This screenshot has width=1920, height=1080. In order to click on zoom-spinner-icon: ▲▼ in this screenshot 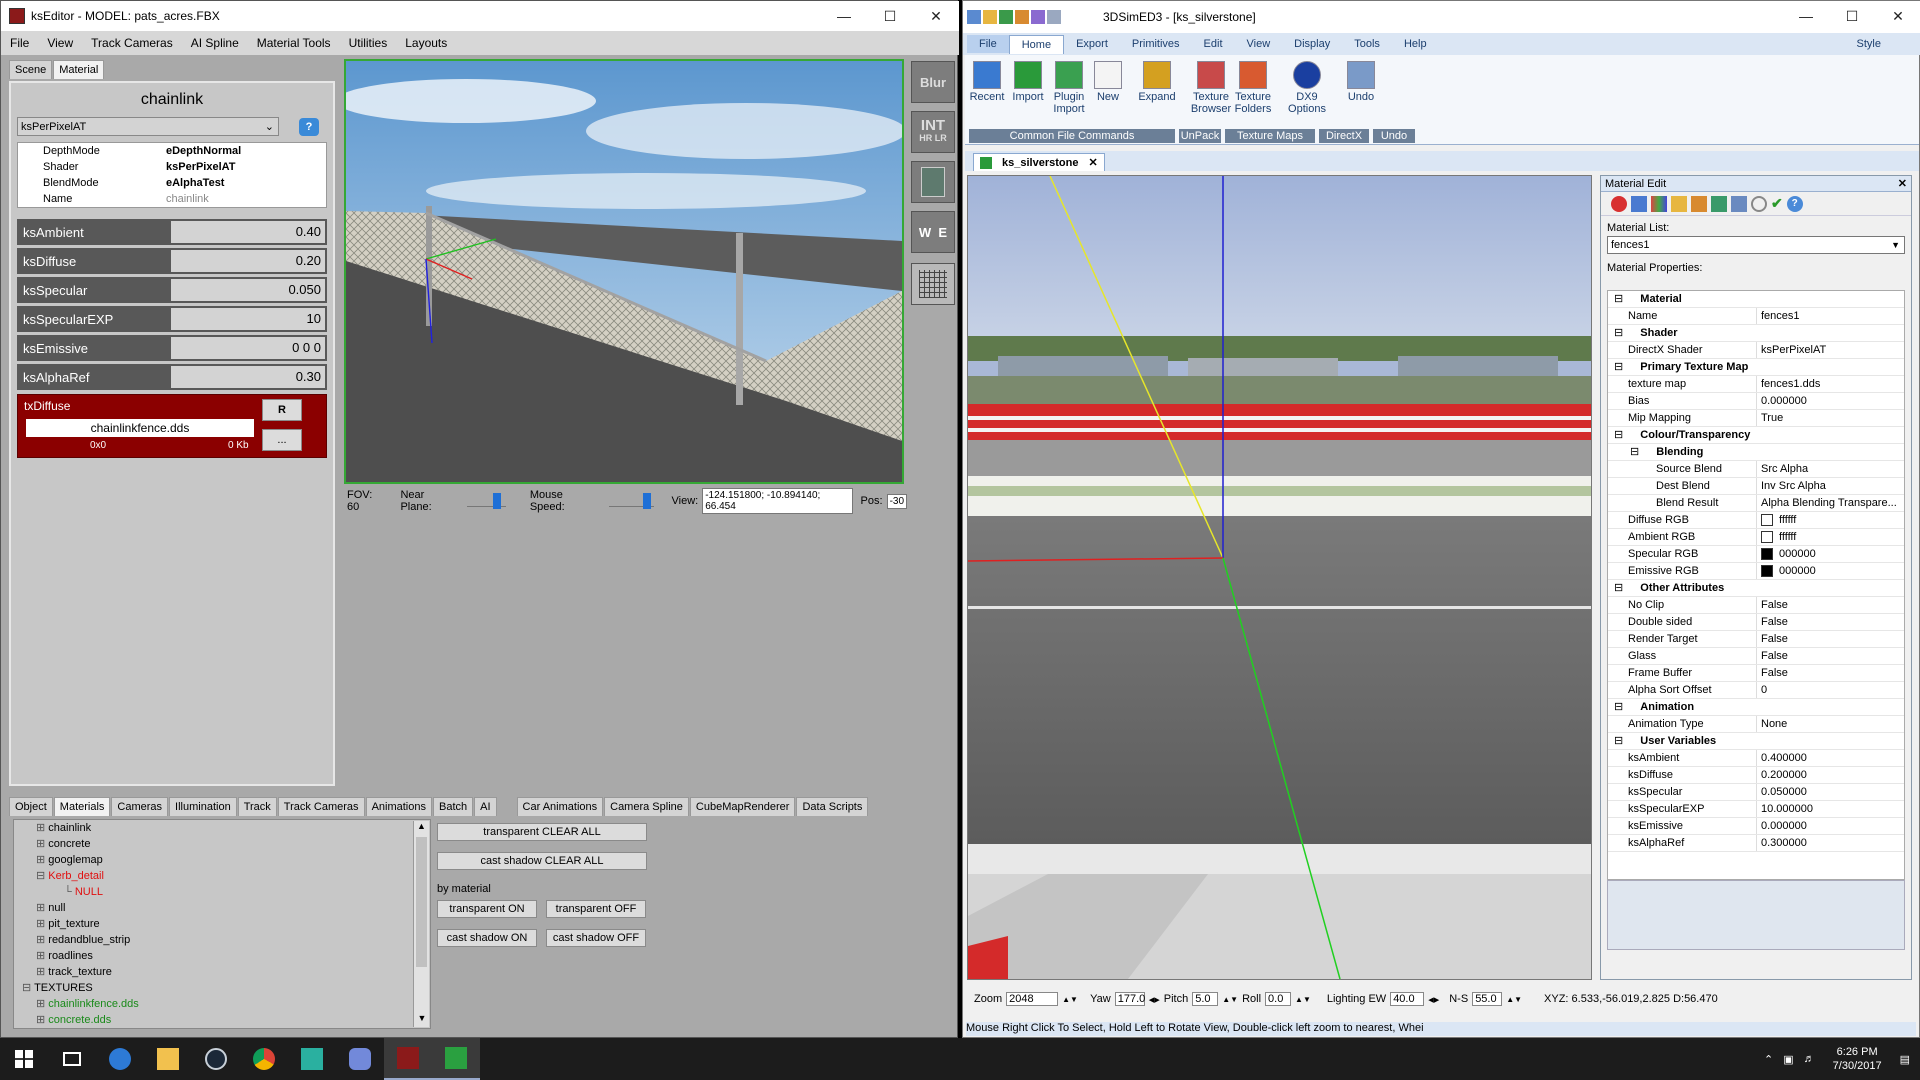, I will do `click(1070, 999)`.